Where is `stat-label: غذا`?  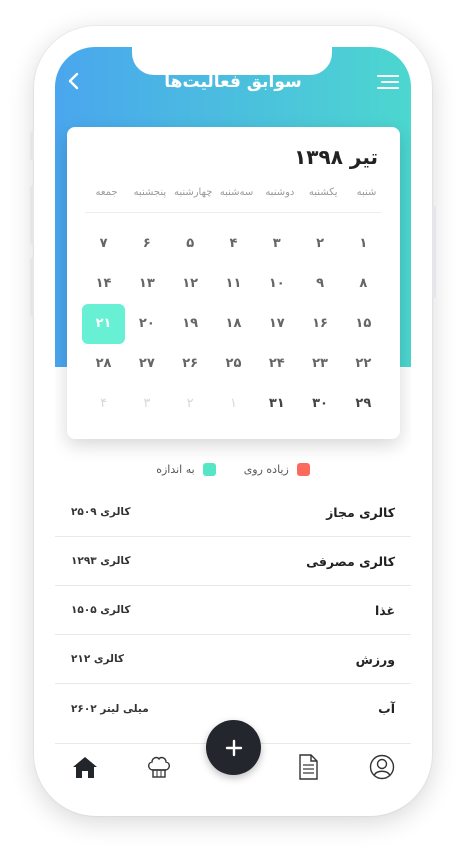 stat-label: غذا is located at coordinates (384, 610).